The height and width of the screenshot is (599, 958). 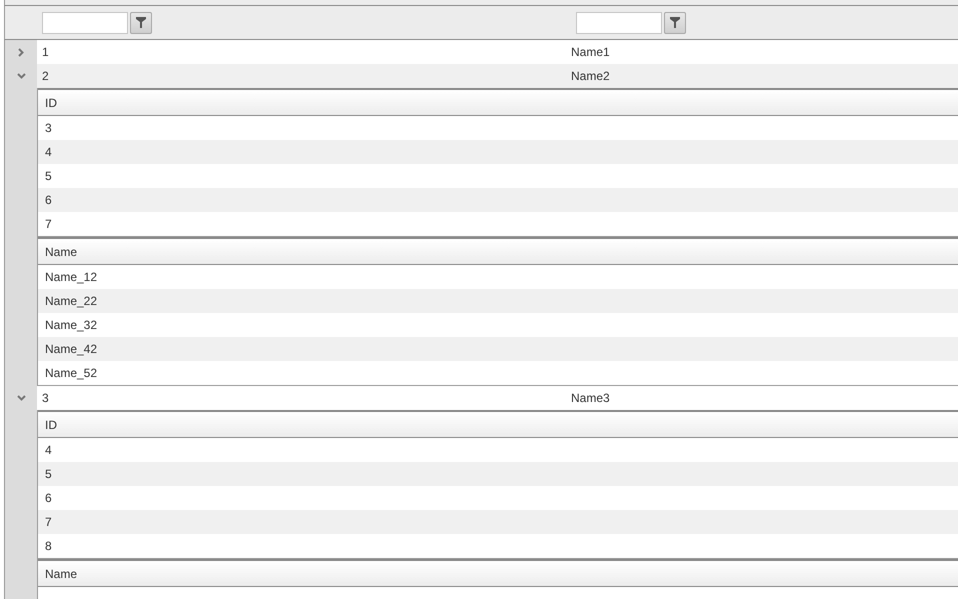 I want to click on table-cell-text: Name_32, so click(x=71, y=325).